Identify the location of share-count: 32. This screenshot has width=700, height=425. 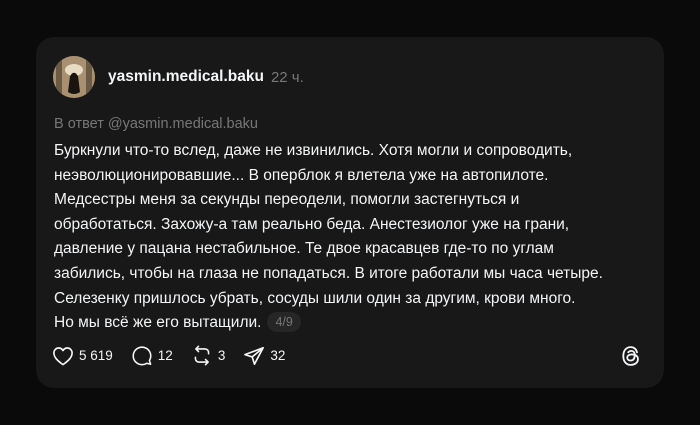
(278, 355).